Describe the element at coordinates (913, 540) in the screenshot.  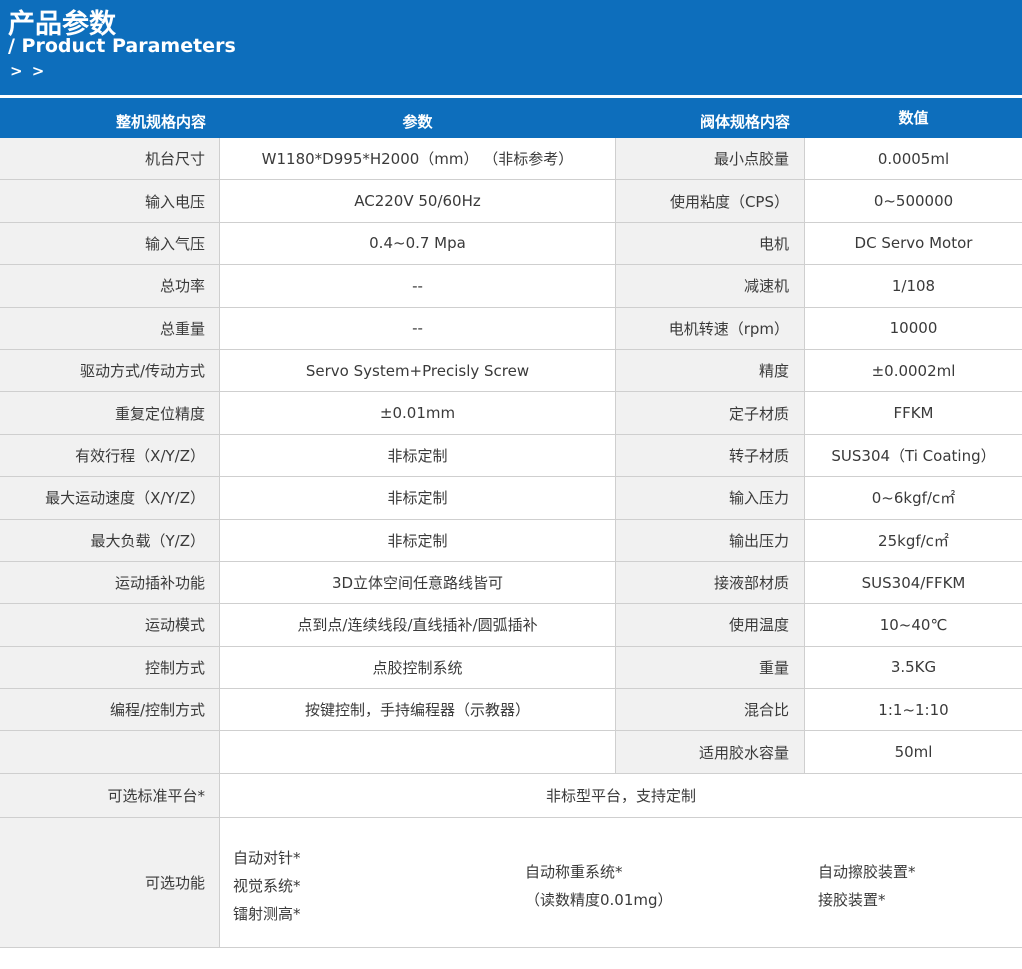
I see `valve-spec-value: 25kgf/c㎡` at that location.